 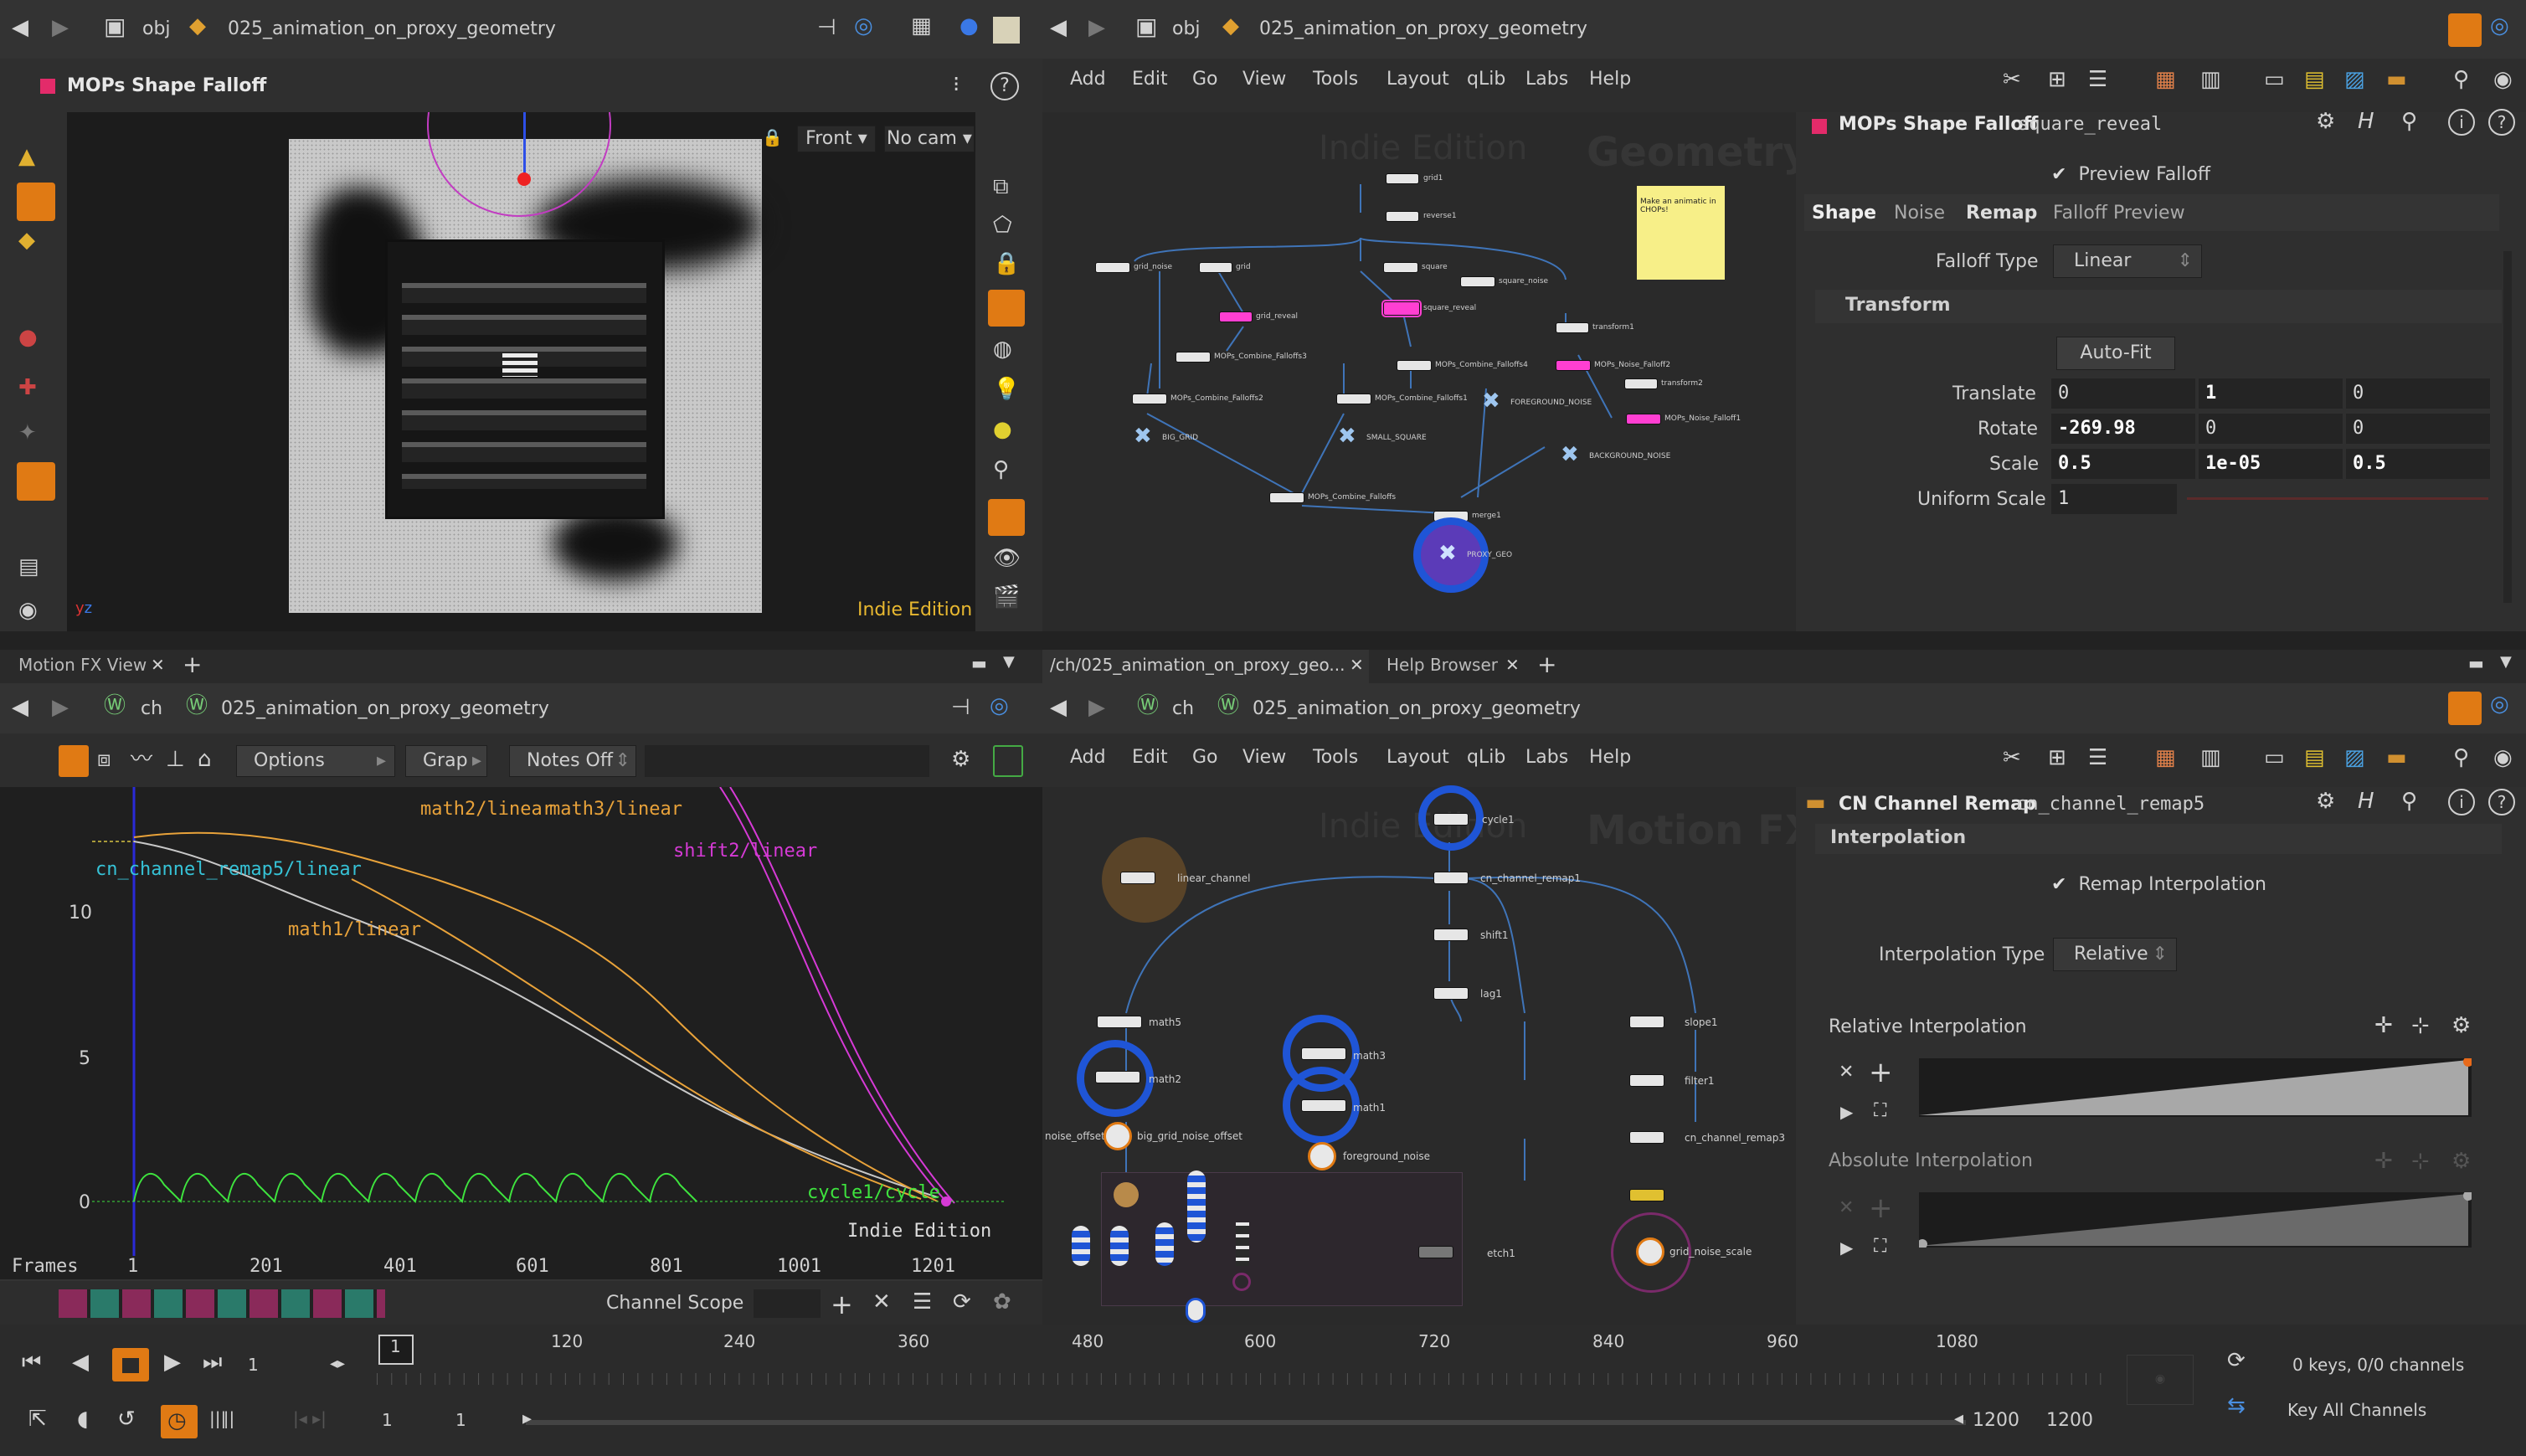 What do you see at coordinates (37, 1419) in the screenshot?
I see `select-tool-icon: ⇱` at bounding box center [37, 1419].